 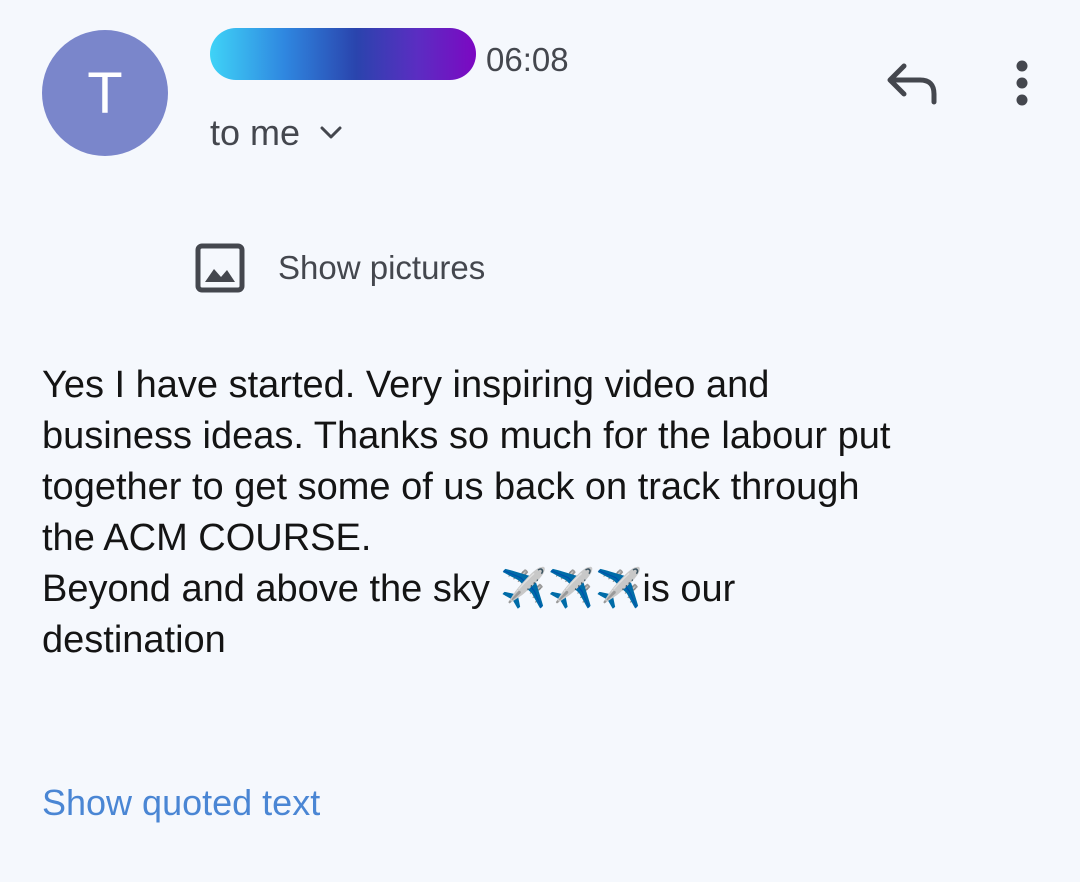 I want to click on more-vert-icon, so click(x=1022, y=83).